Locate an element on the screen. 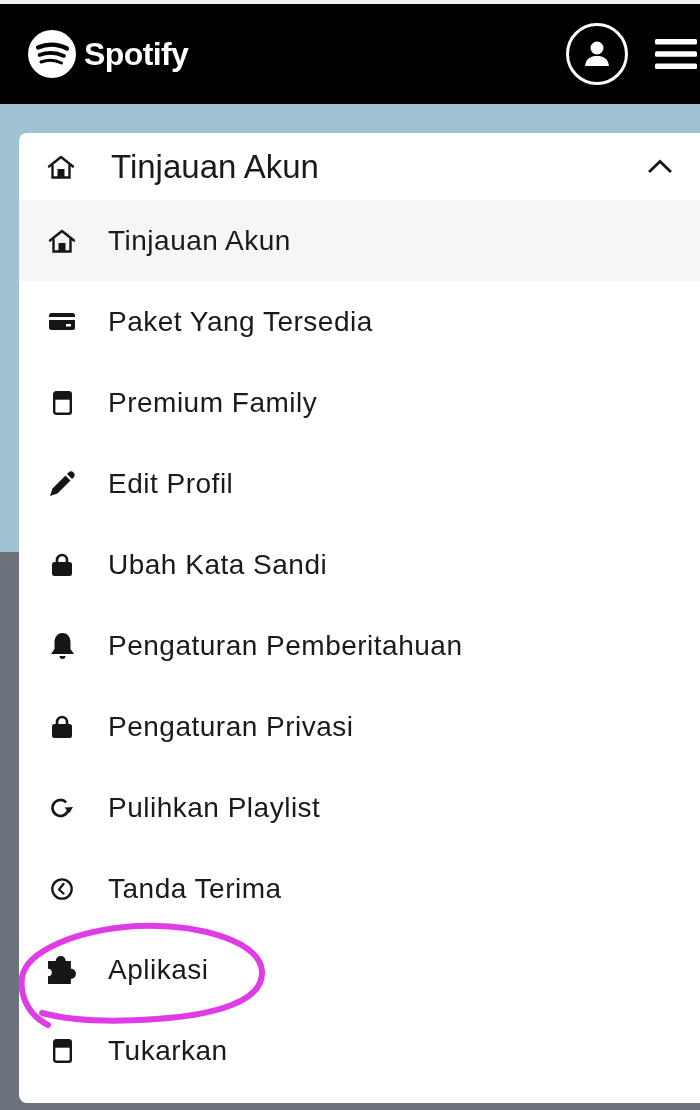  refresh-icon is located at coordinates (62, 807).